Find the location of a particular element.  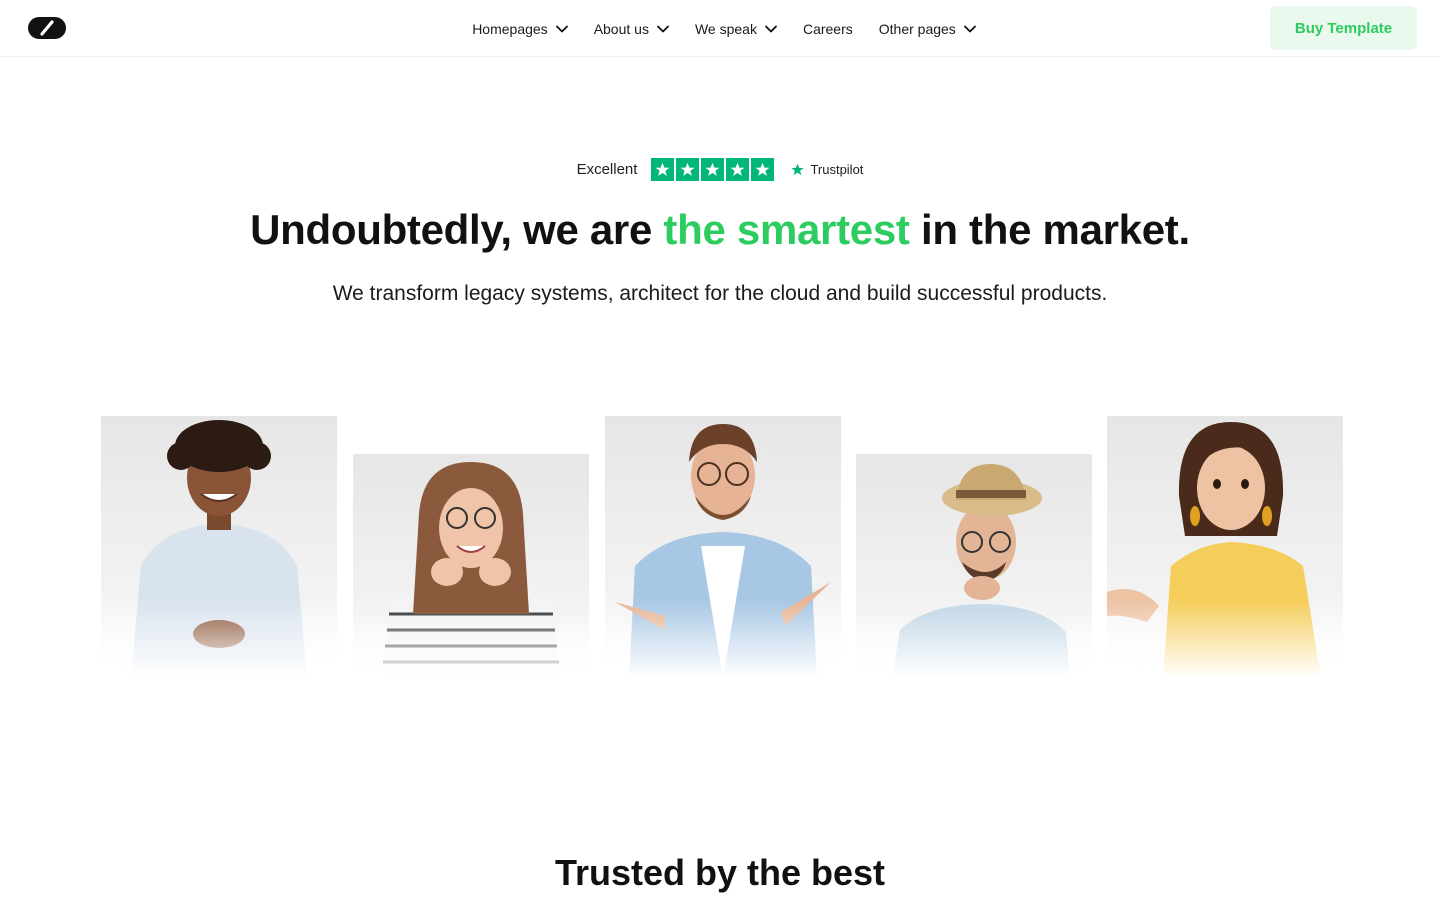

nav-item-we-speak: We speak is located at coordinates (736, 29).